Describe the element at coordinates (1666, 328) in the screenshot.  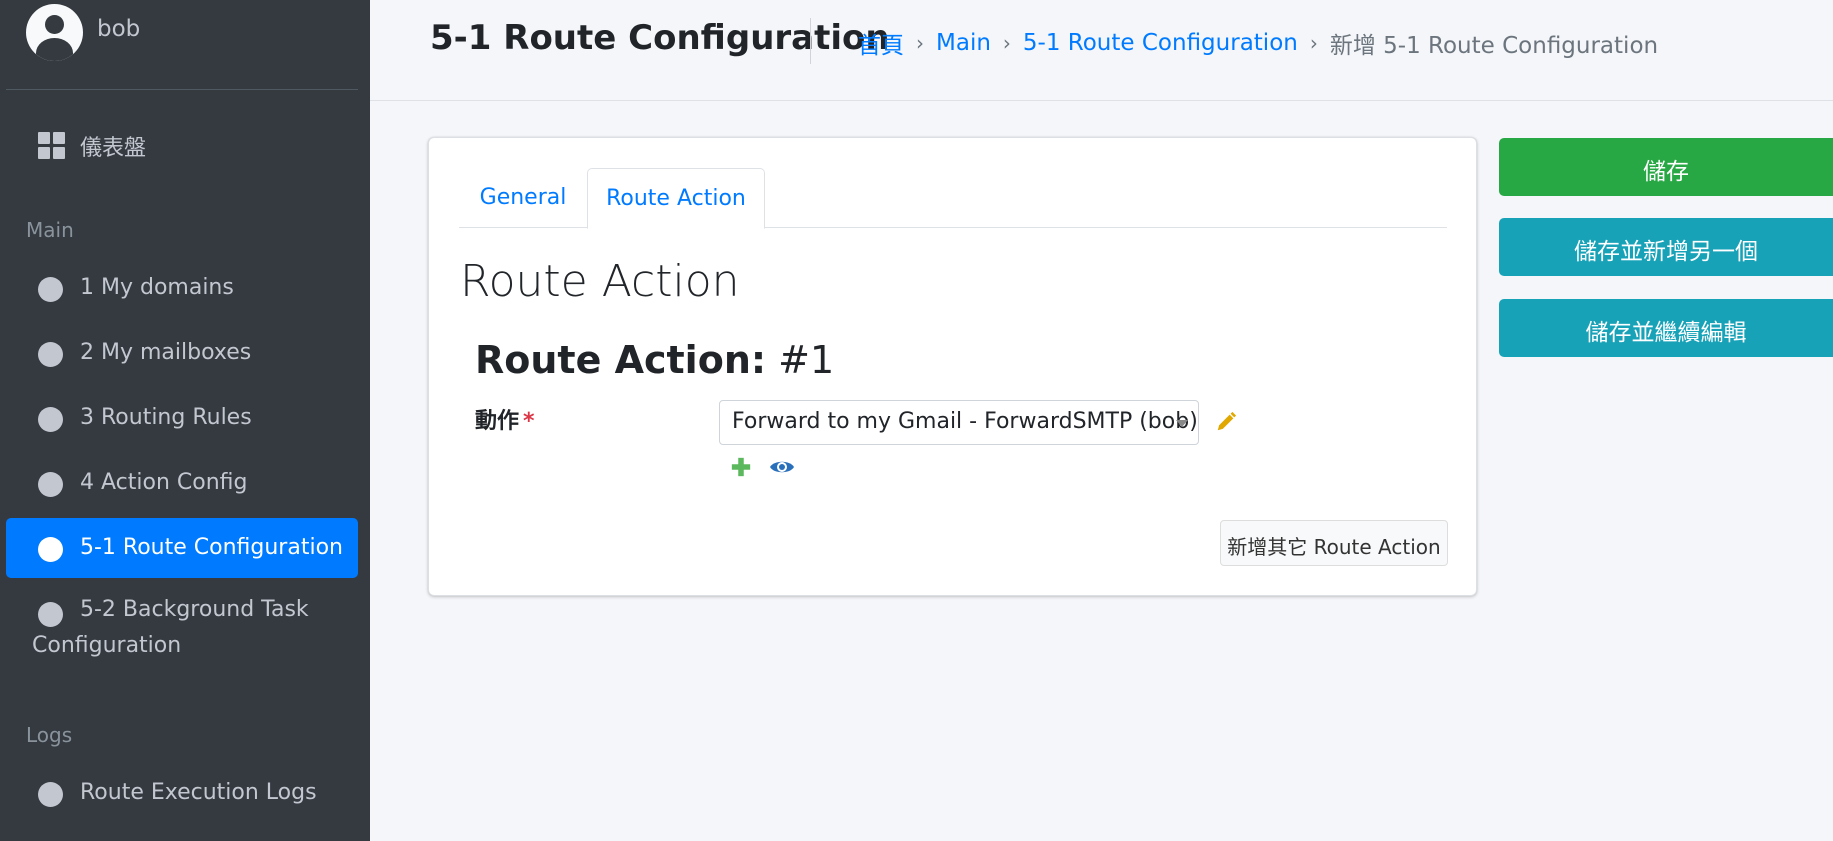
I see `save-and-continue-button: 儲存並繼續編輯` at that location.